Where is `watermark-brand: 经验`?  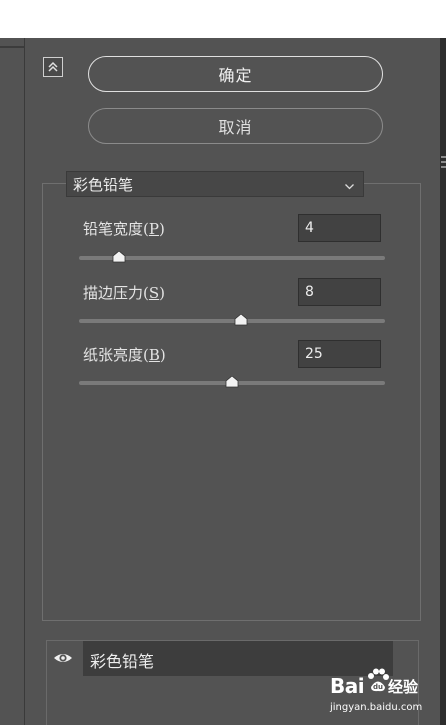 watermark-brand: 经验 is located at coordinates (403, 687).